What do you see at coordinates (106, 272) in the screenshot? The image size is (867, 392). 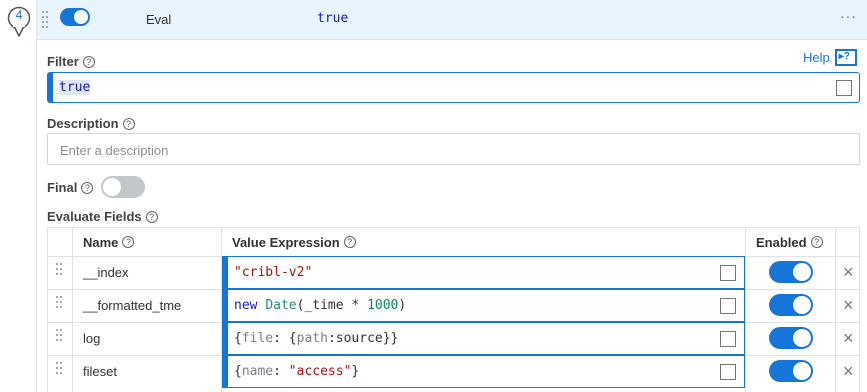 I see `field-name: __index` at bounding box center [106, 272].